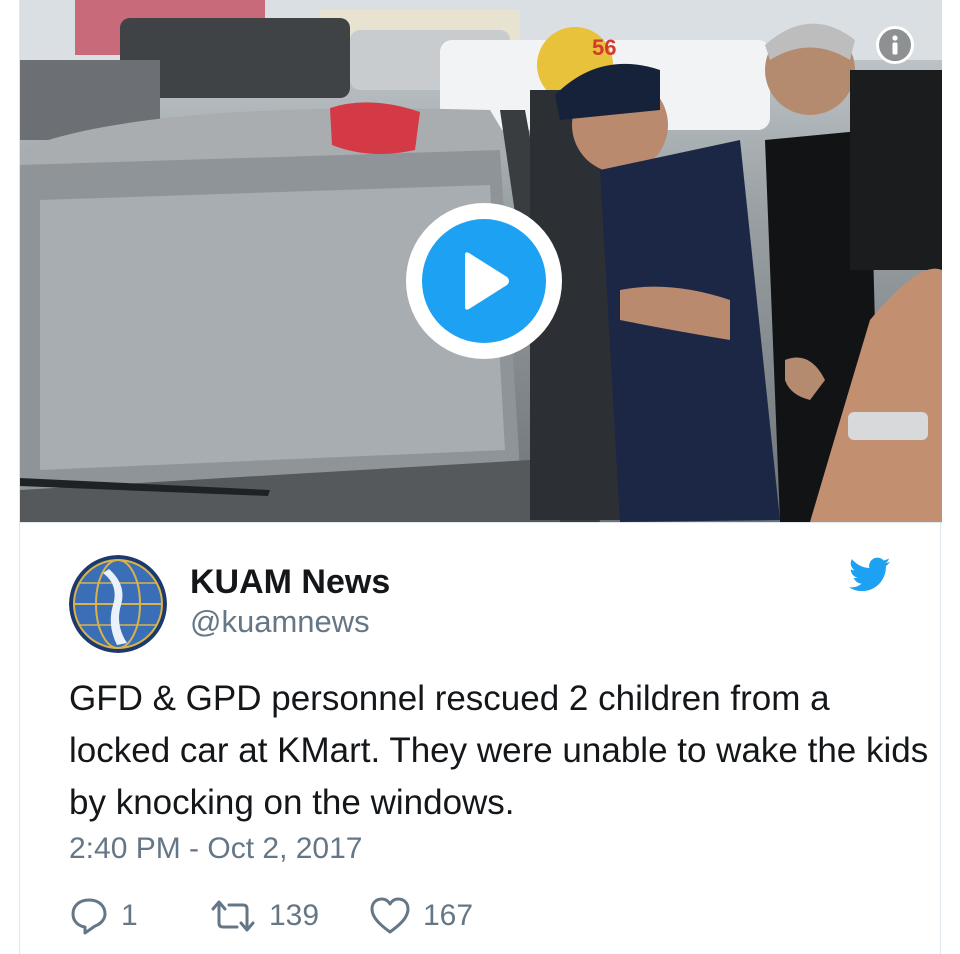  Describe the element at coordinates (233, 916) in the screenshot. I see `retweet-icon` at that location.